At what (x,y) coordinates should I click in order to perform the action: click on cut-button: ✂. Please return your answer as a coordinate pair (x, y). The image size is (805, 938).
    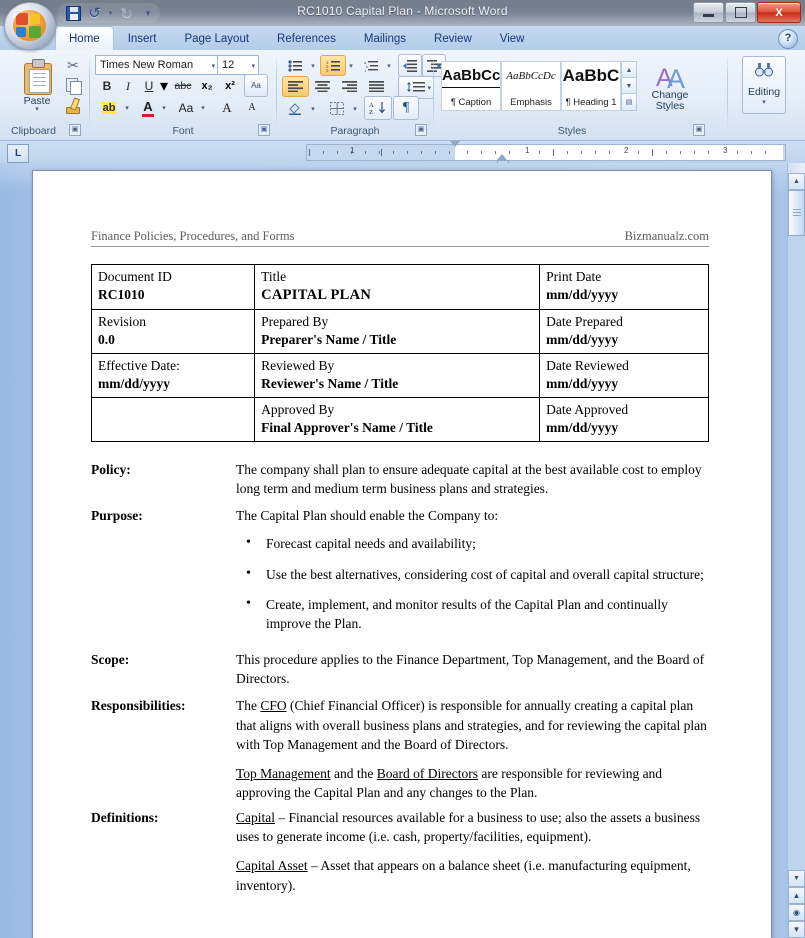
    Looking at the image, I should click on (73, 65).